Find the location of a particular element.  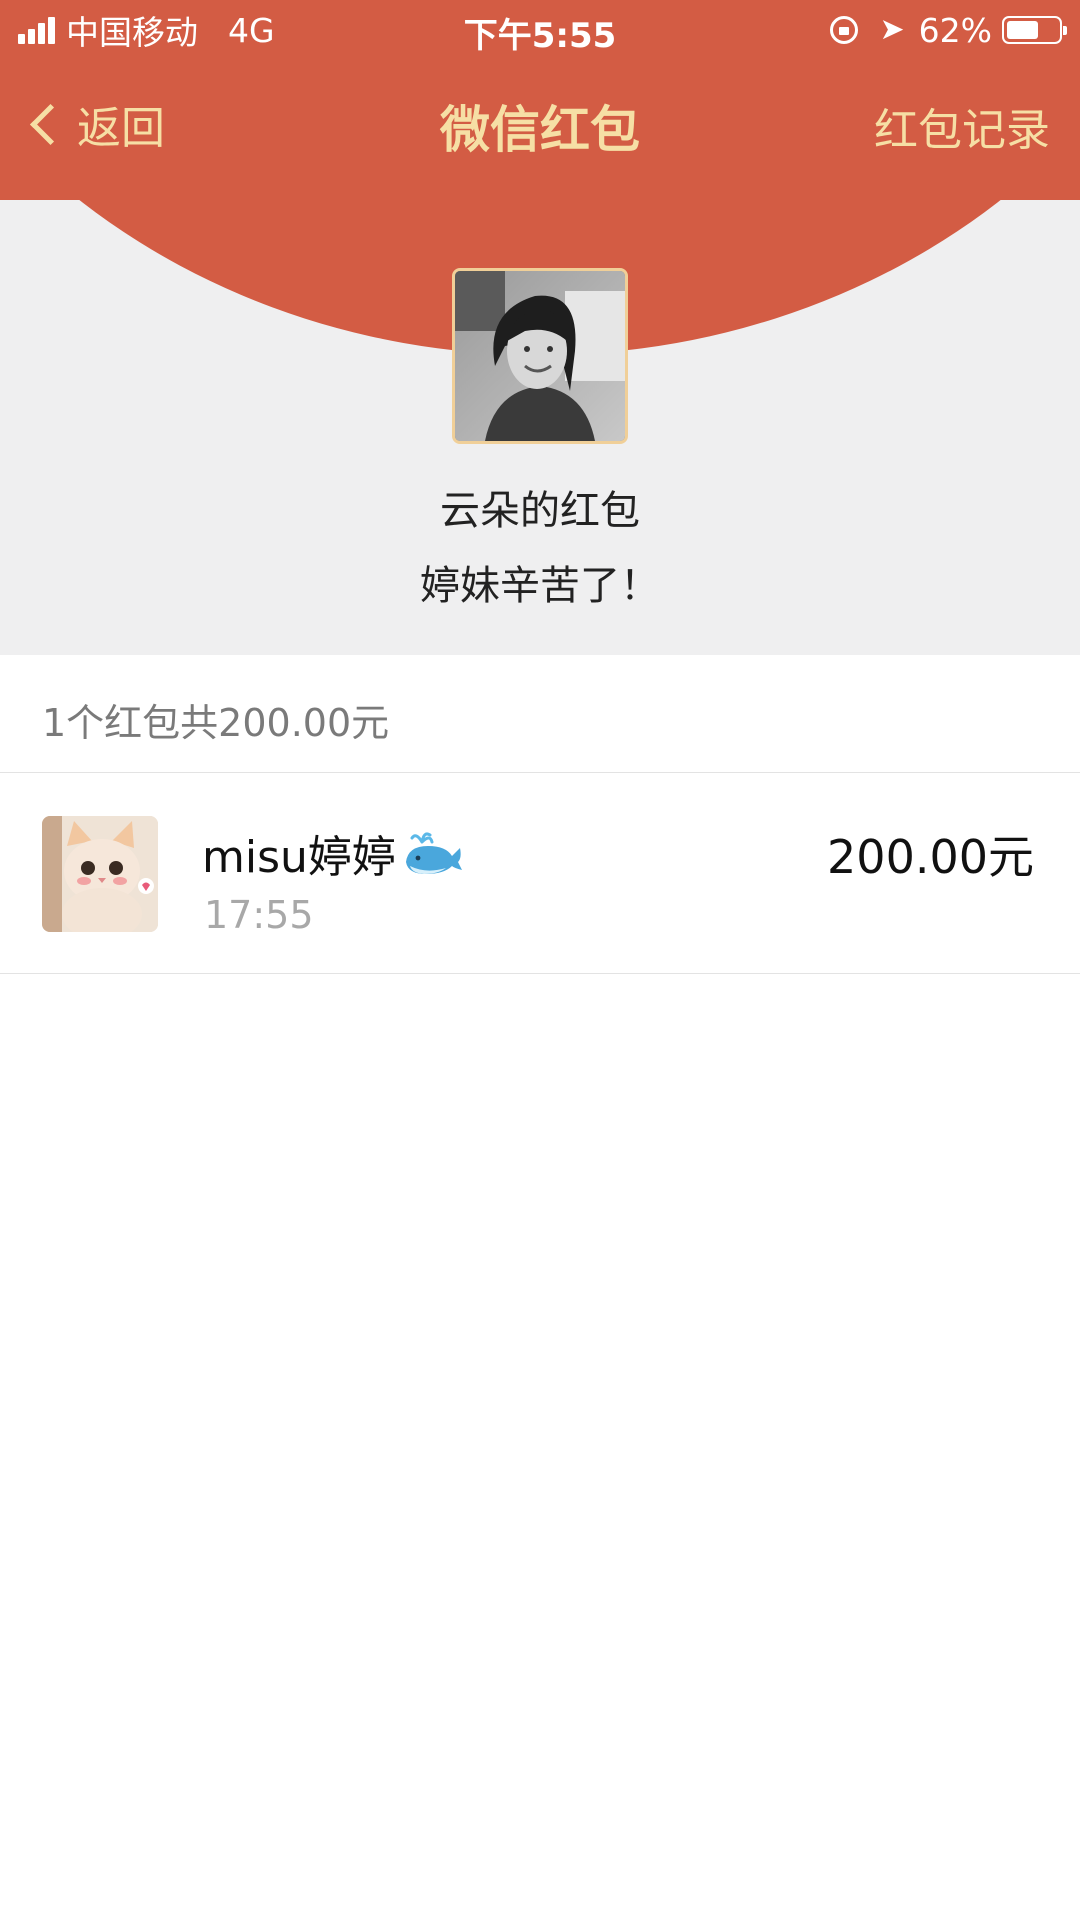

receive-time: 17:55 is located at coordinates (259, 915).